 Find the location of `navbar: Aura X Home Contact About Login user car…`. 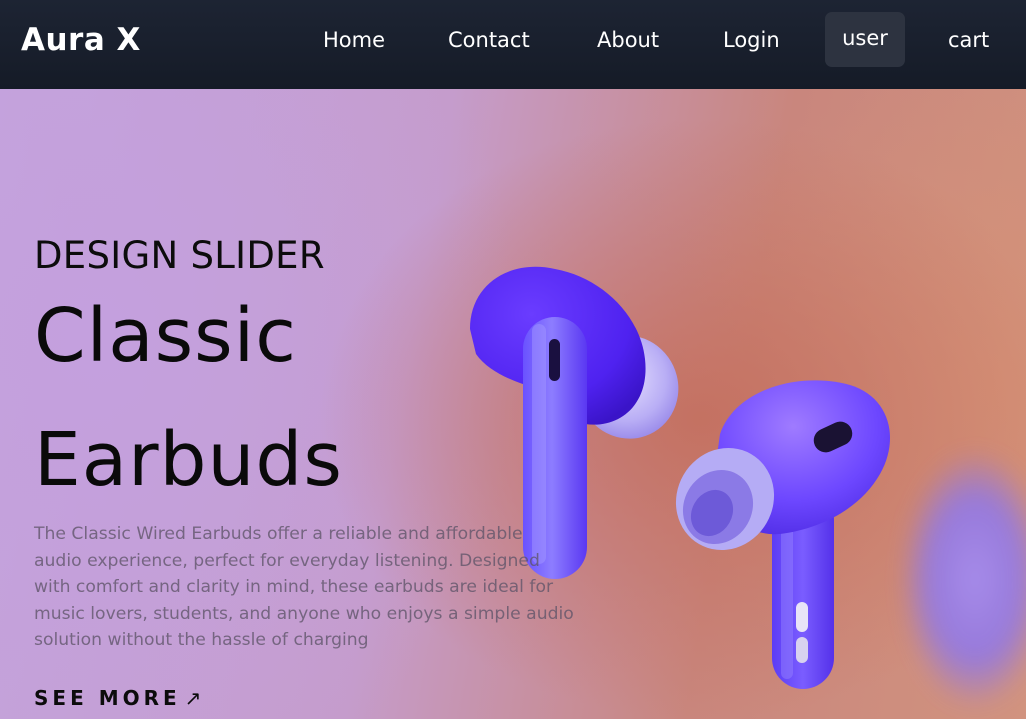

navbar: Aura X Home Contact About Login user car… is located at coordinates (513, 44).